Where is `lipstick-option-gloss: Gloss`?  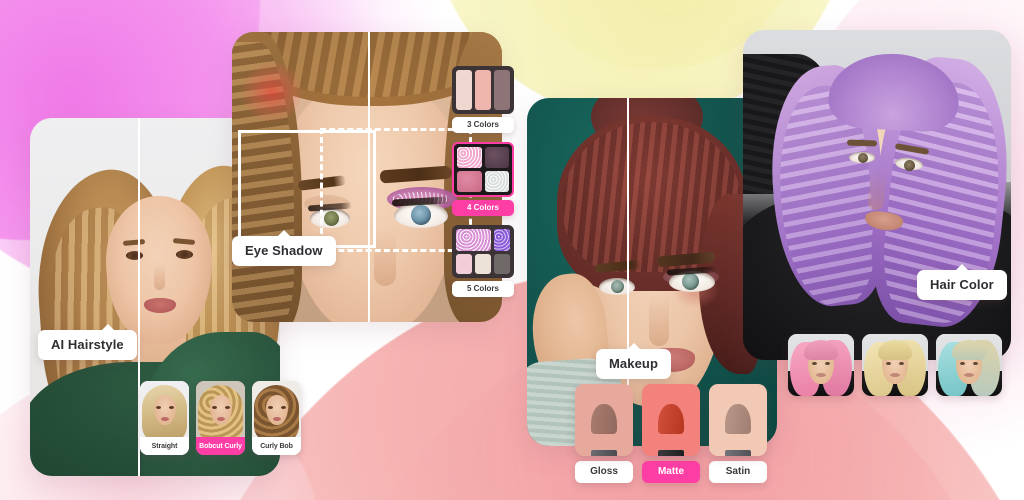 lipstick-option-gloss: Gloss is located at coordinates (604, 433).